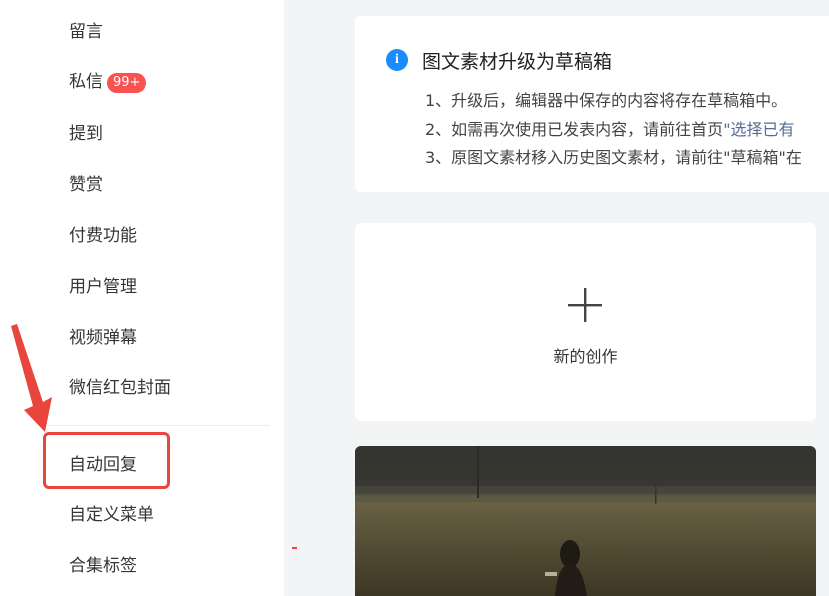 The height and width of the screenshot is (596, 829). Describe the element at coordinates (585, 305) in the screenshot. I see `plus-icon` at that location.